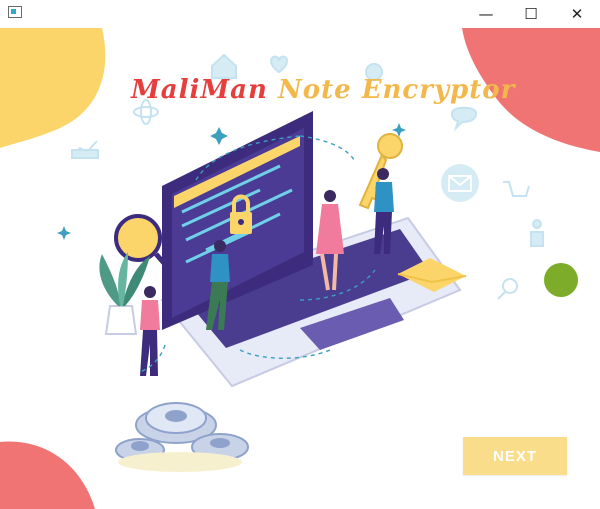  Describe the element at coordinates (531, 14) in the screenshot. I see `maximize-button: ☐` at that location.